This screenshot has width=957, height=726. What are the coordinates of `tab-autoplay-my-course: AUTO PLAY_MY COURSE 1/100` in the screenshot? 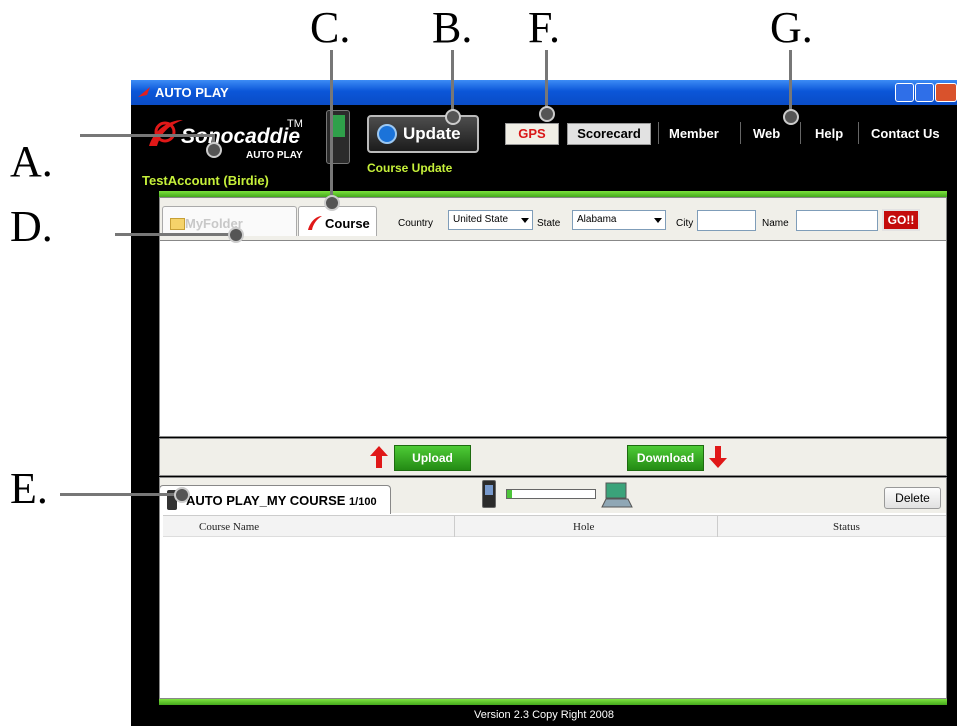 It's located at (275, 499).